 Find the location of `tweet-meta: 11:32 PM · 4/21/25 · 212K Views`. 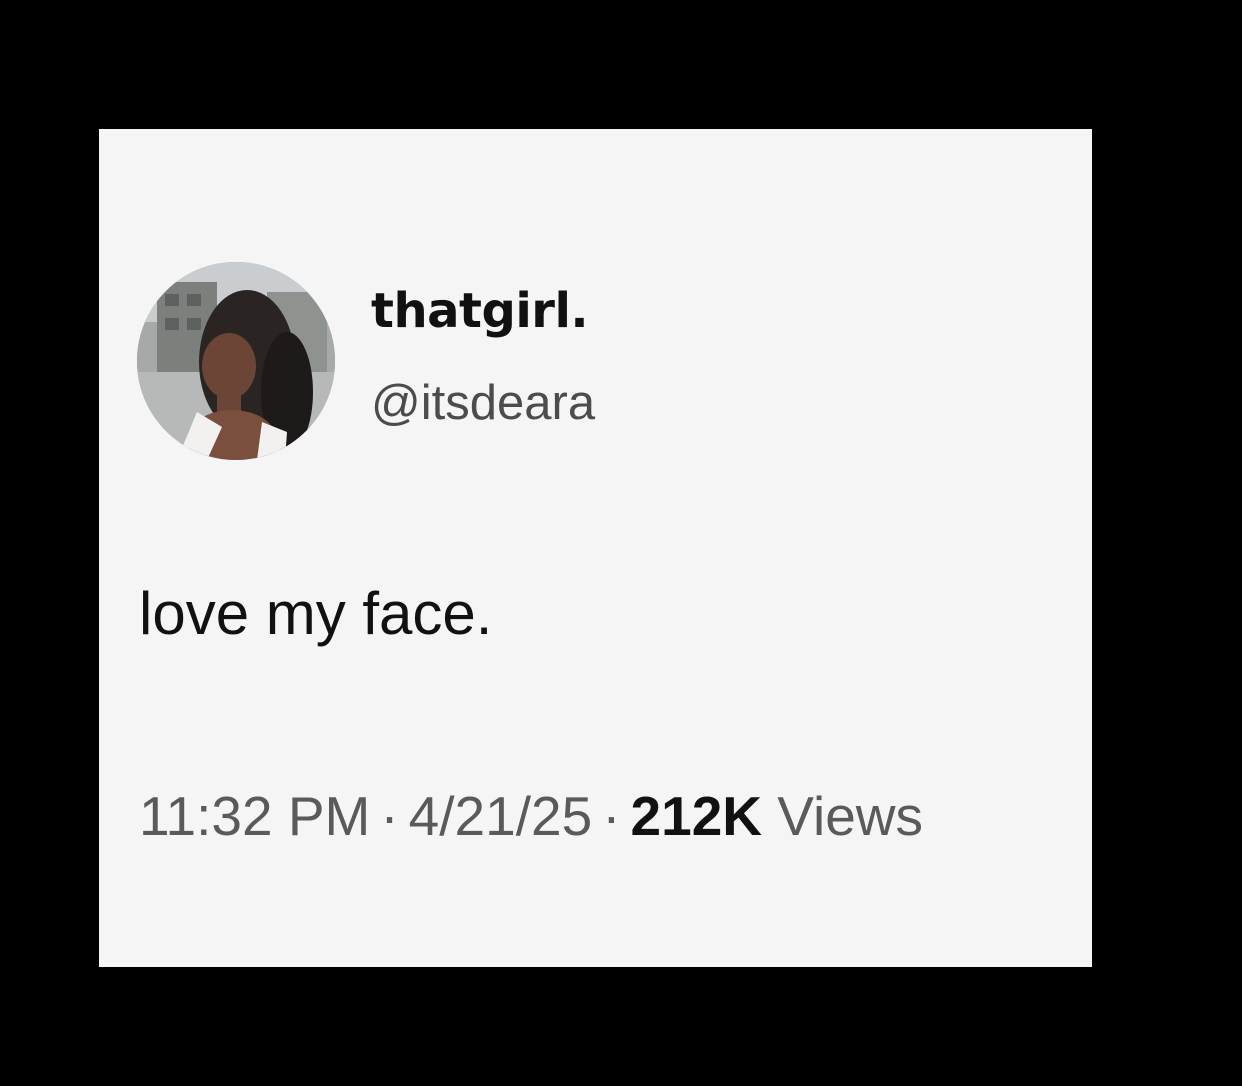

tweet-meta: 11:32 PM · 4/21/25 · 212K Views is located at coordinates (531, 816).